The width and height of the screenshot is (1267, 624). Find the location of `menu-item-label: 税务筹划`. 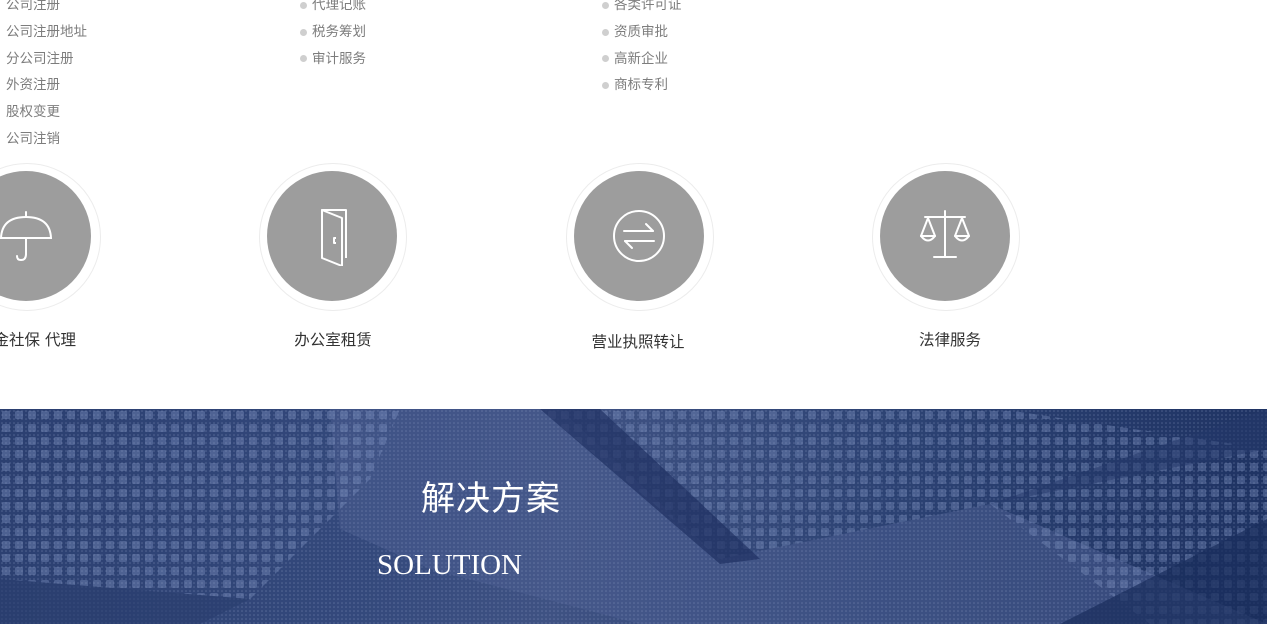

menu-item-label: 税务筹划 is located at coordinates (339, 31).